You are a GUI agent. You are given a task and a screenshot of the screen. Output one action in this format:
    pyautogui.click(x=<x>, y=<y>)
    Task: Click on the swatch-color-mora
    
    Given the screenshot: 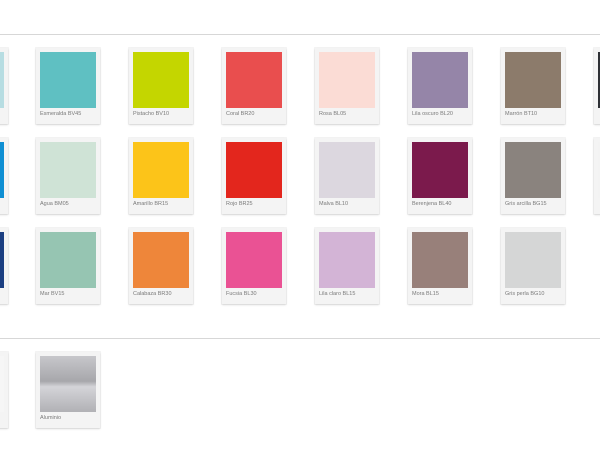 What is the action you would take?
    pyautogui.click(x=440, y=260)
    